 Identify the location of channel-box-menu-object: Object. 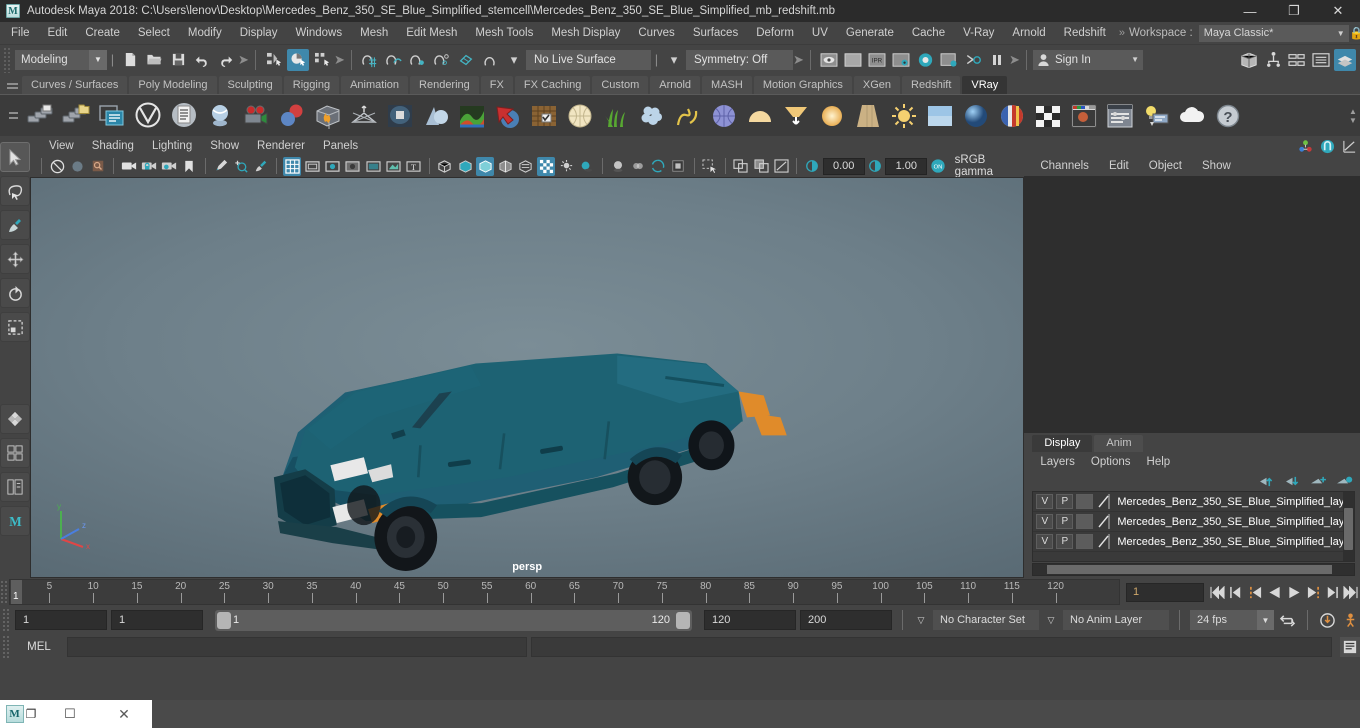
(1165, 166).